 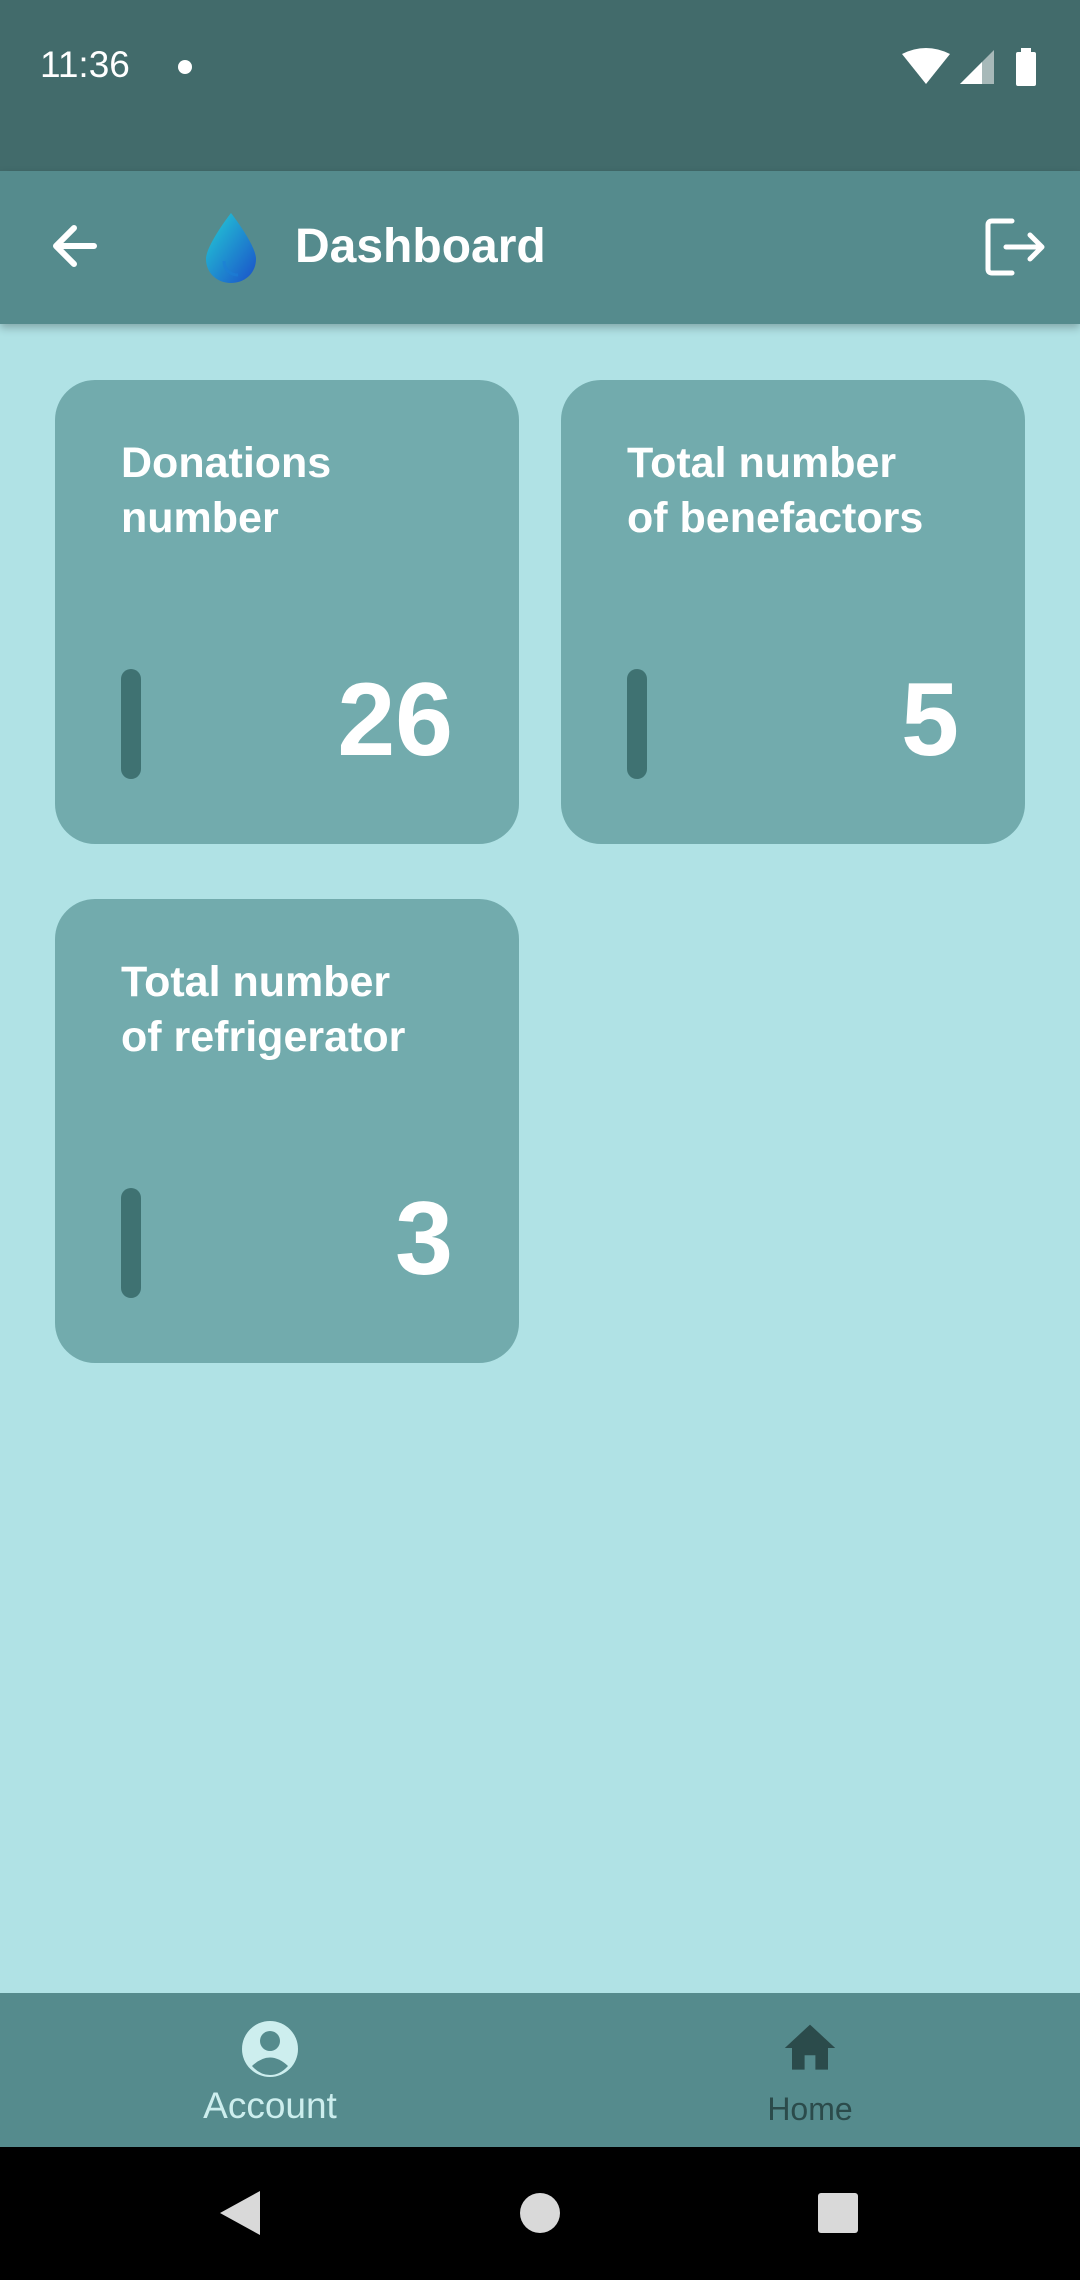 I want to click on card-title-line: number, so click(x=200, y=518).